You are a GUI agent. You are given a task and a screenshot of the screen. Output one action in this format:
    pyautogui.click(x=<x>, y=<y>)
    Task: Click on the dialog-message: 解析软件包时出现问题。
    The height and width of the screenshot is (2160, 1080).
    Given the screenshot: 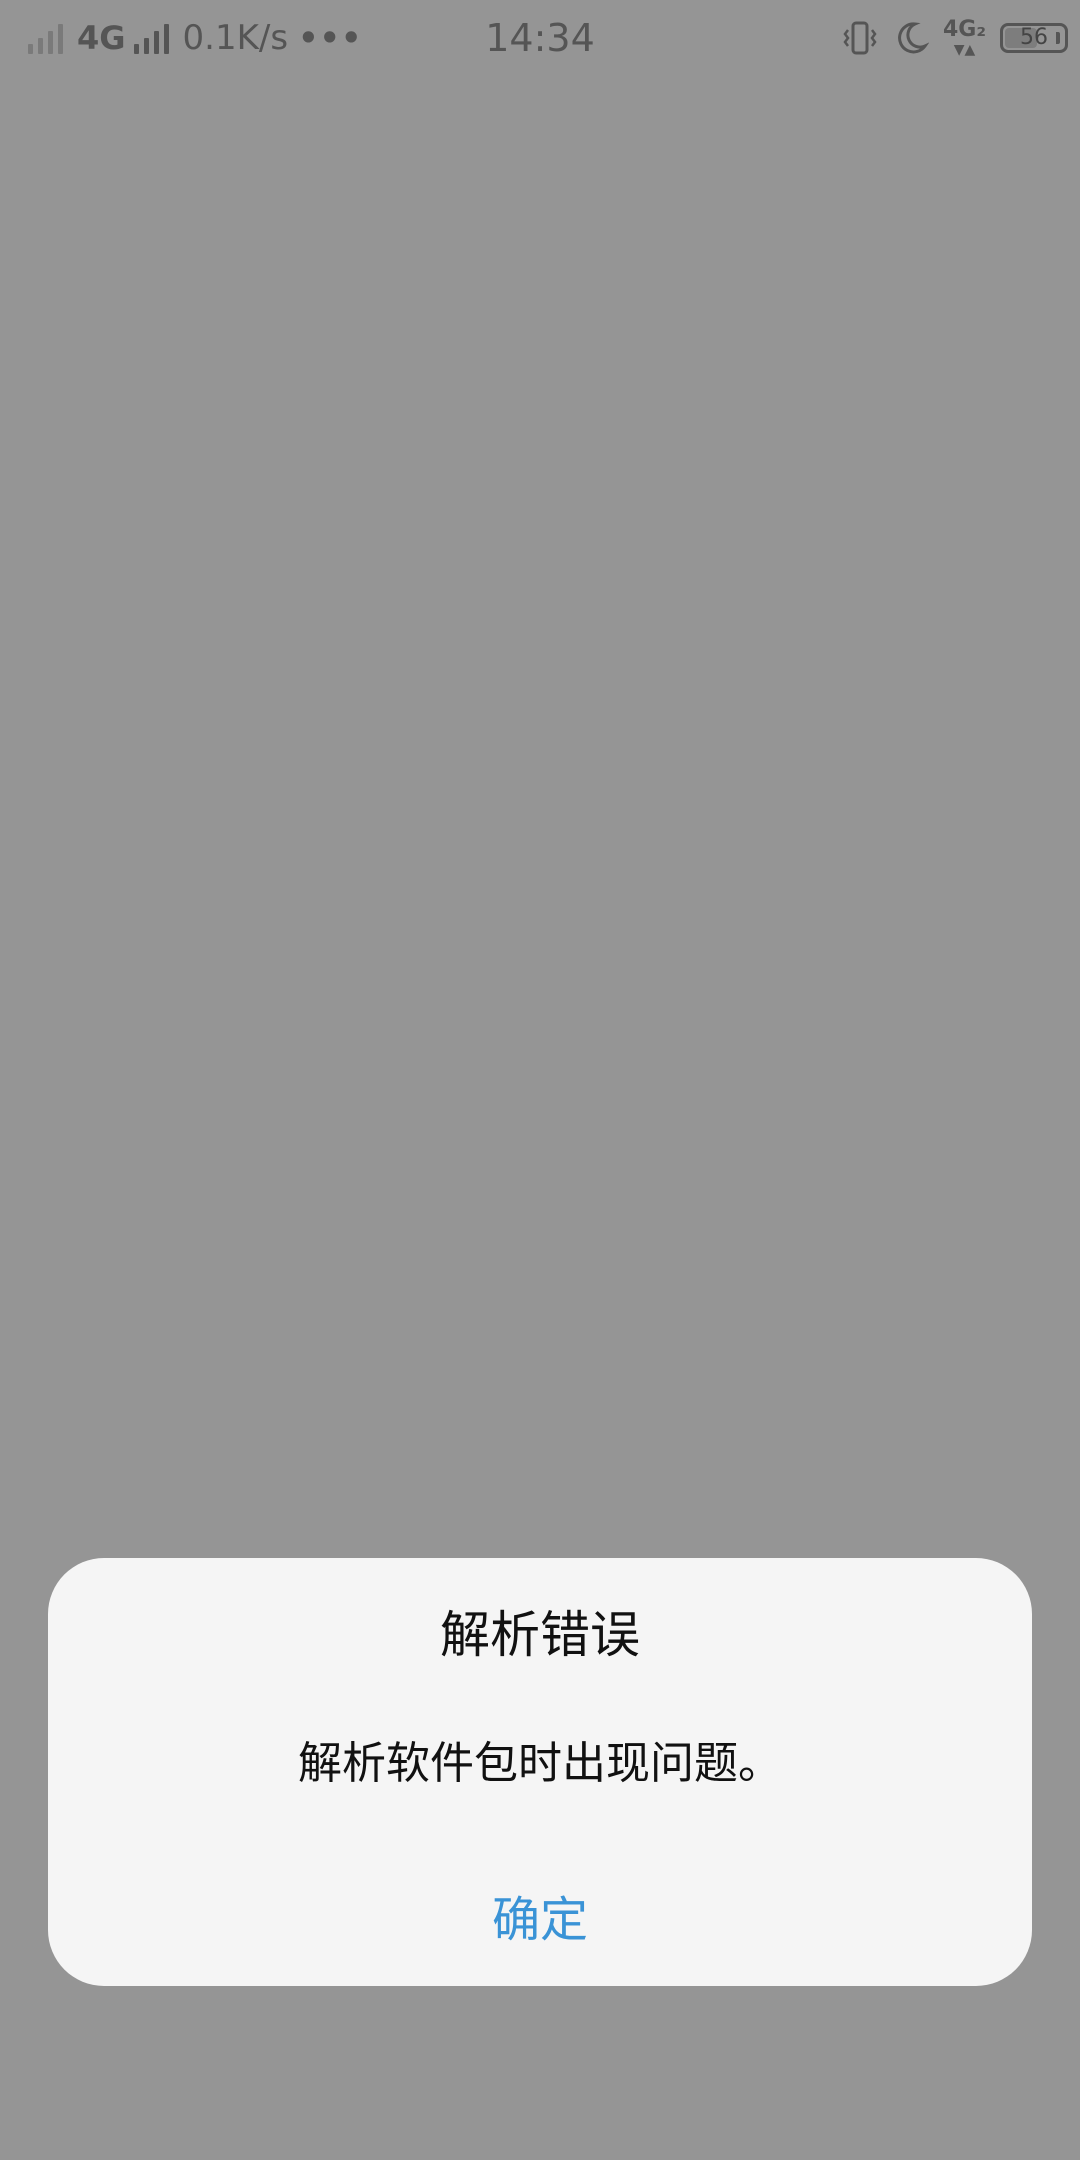 What is the action you would take?
    pyautogui.click(x=540, y=1763)
    